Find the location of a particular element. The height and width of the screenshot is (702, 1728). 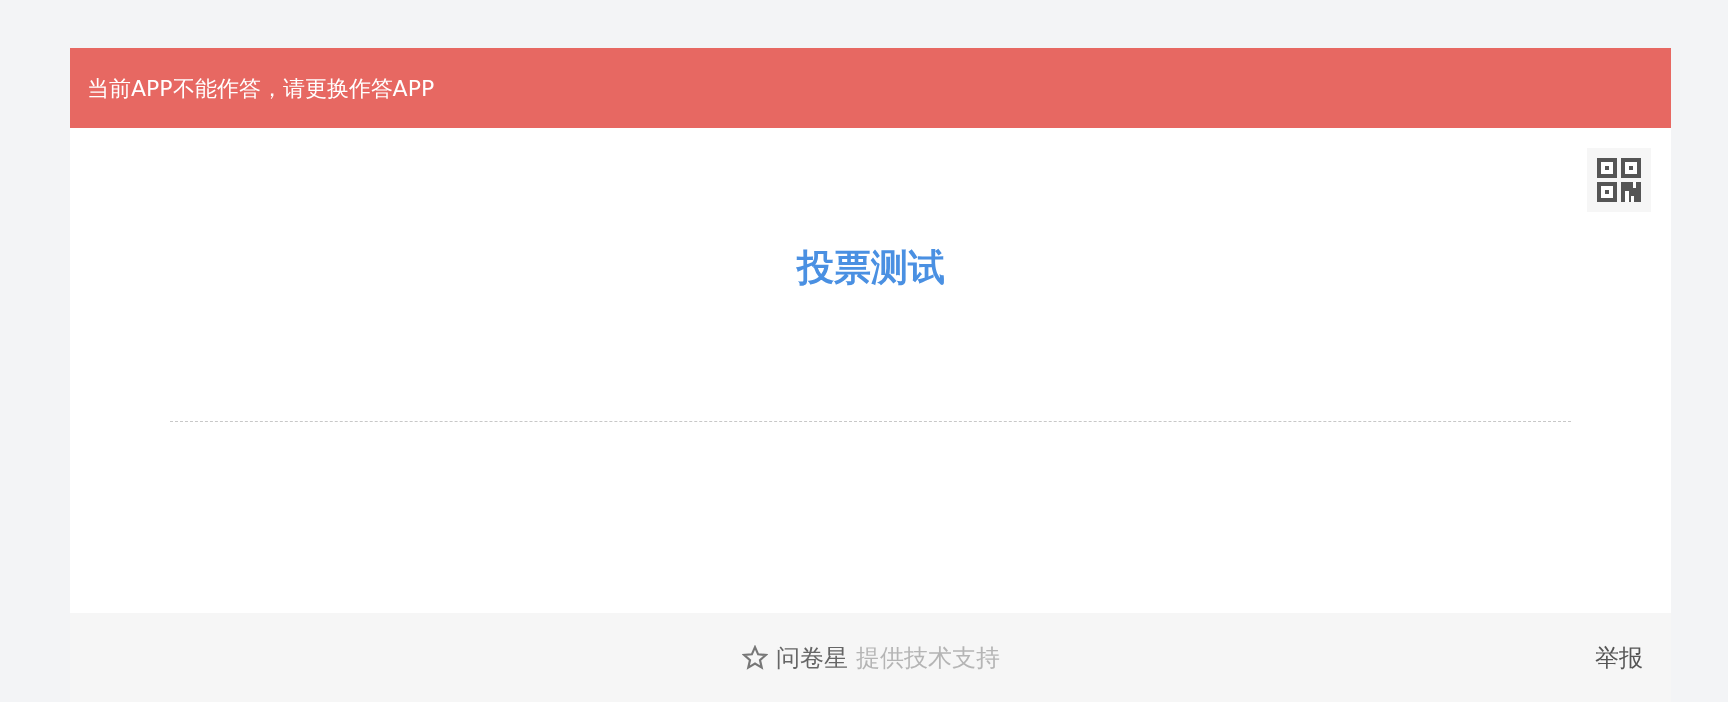

alert-text: 当前APP不能作答，请更换作答APP is located at coordinates (261, 88).